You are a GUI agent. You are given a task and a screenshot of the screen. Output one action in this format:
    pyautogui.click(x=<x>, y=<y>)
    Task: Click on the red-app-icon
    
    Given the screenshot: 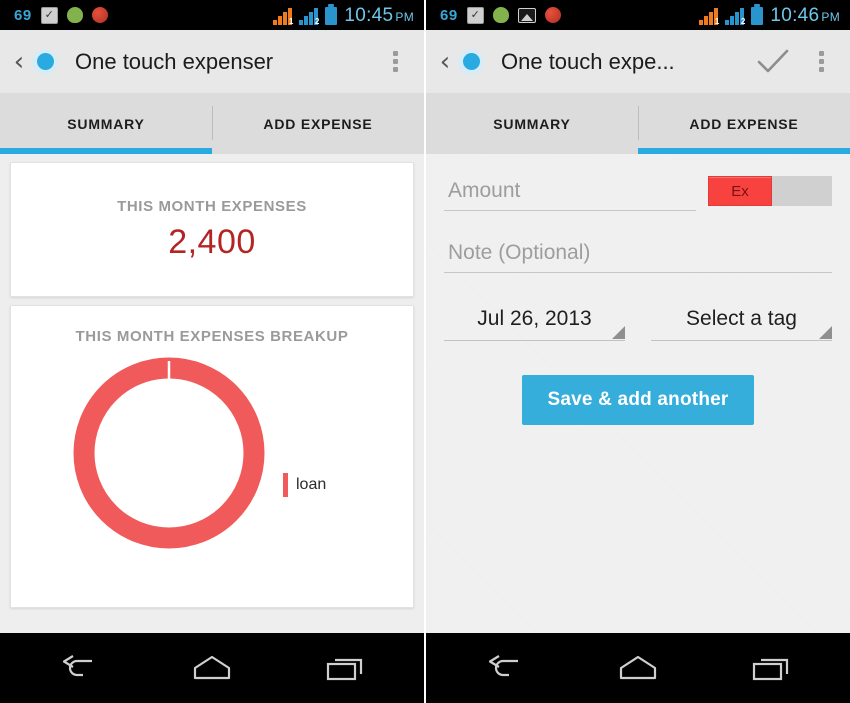 What is the action you would take?
    pyautogui.click(x=99, y=15)
    